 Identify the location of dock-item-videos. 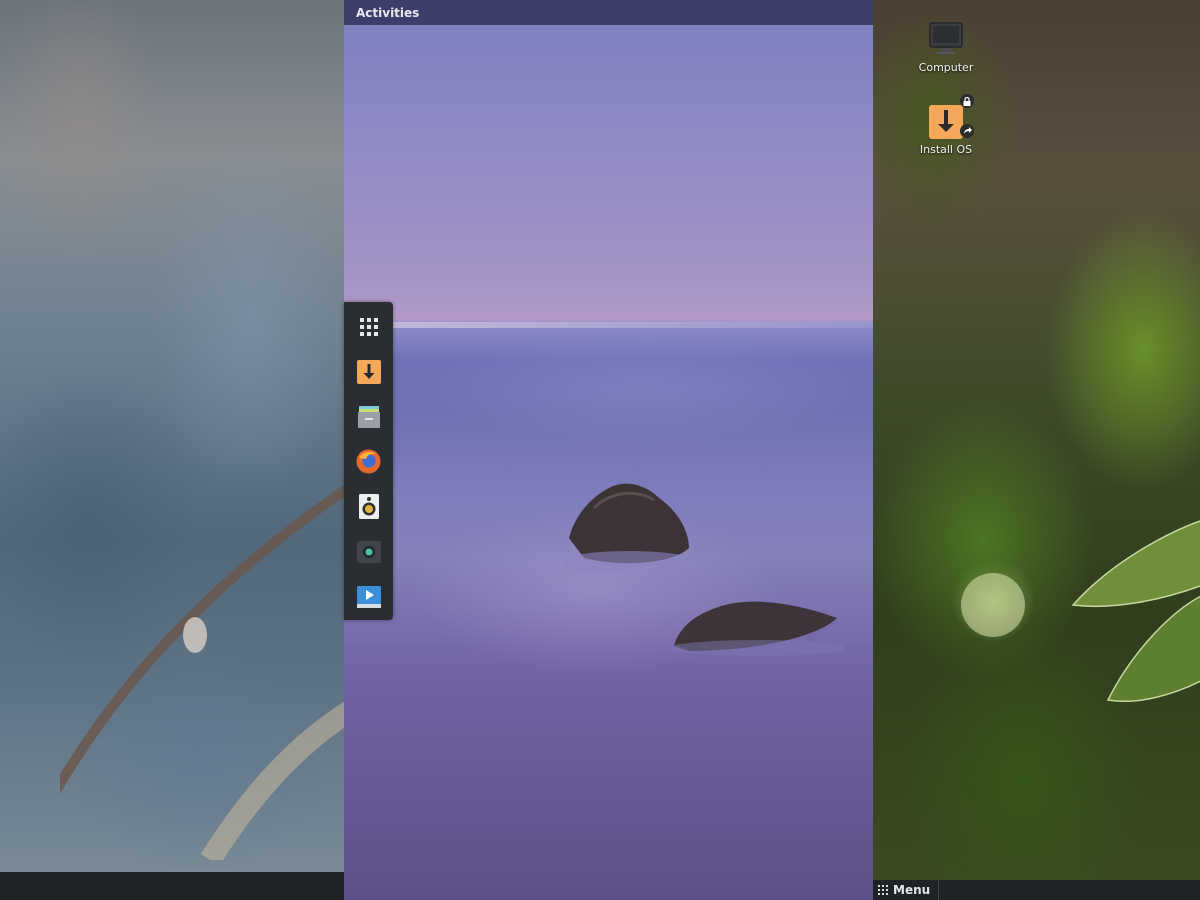
(368, 596).